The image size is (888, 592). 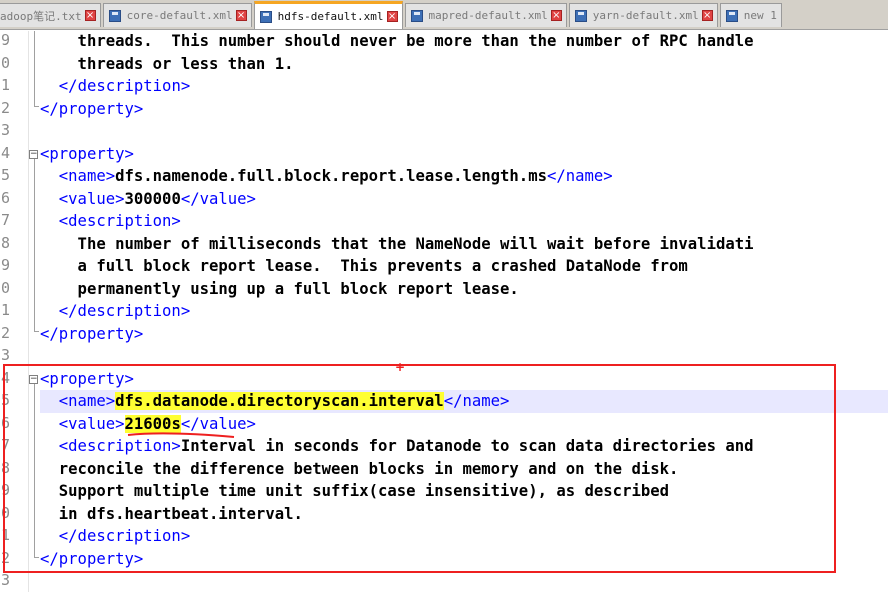 I want to click on tab-label: hdfs-default.xml, so click(x=330, y=16).